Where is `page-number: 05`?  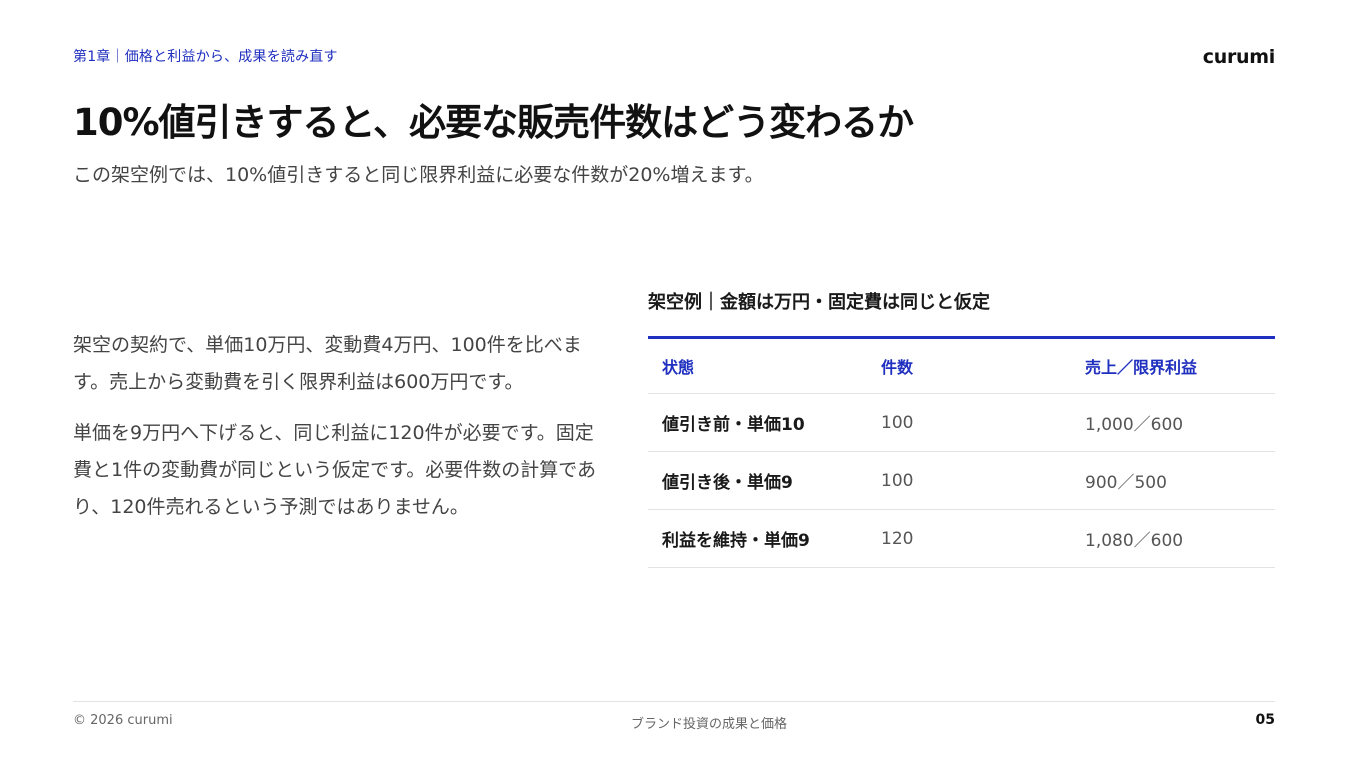 page-number: 05 is located at coordinates (1265, 720).